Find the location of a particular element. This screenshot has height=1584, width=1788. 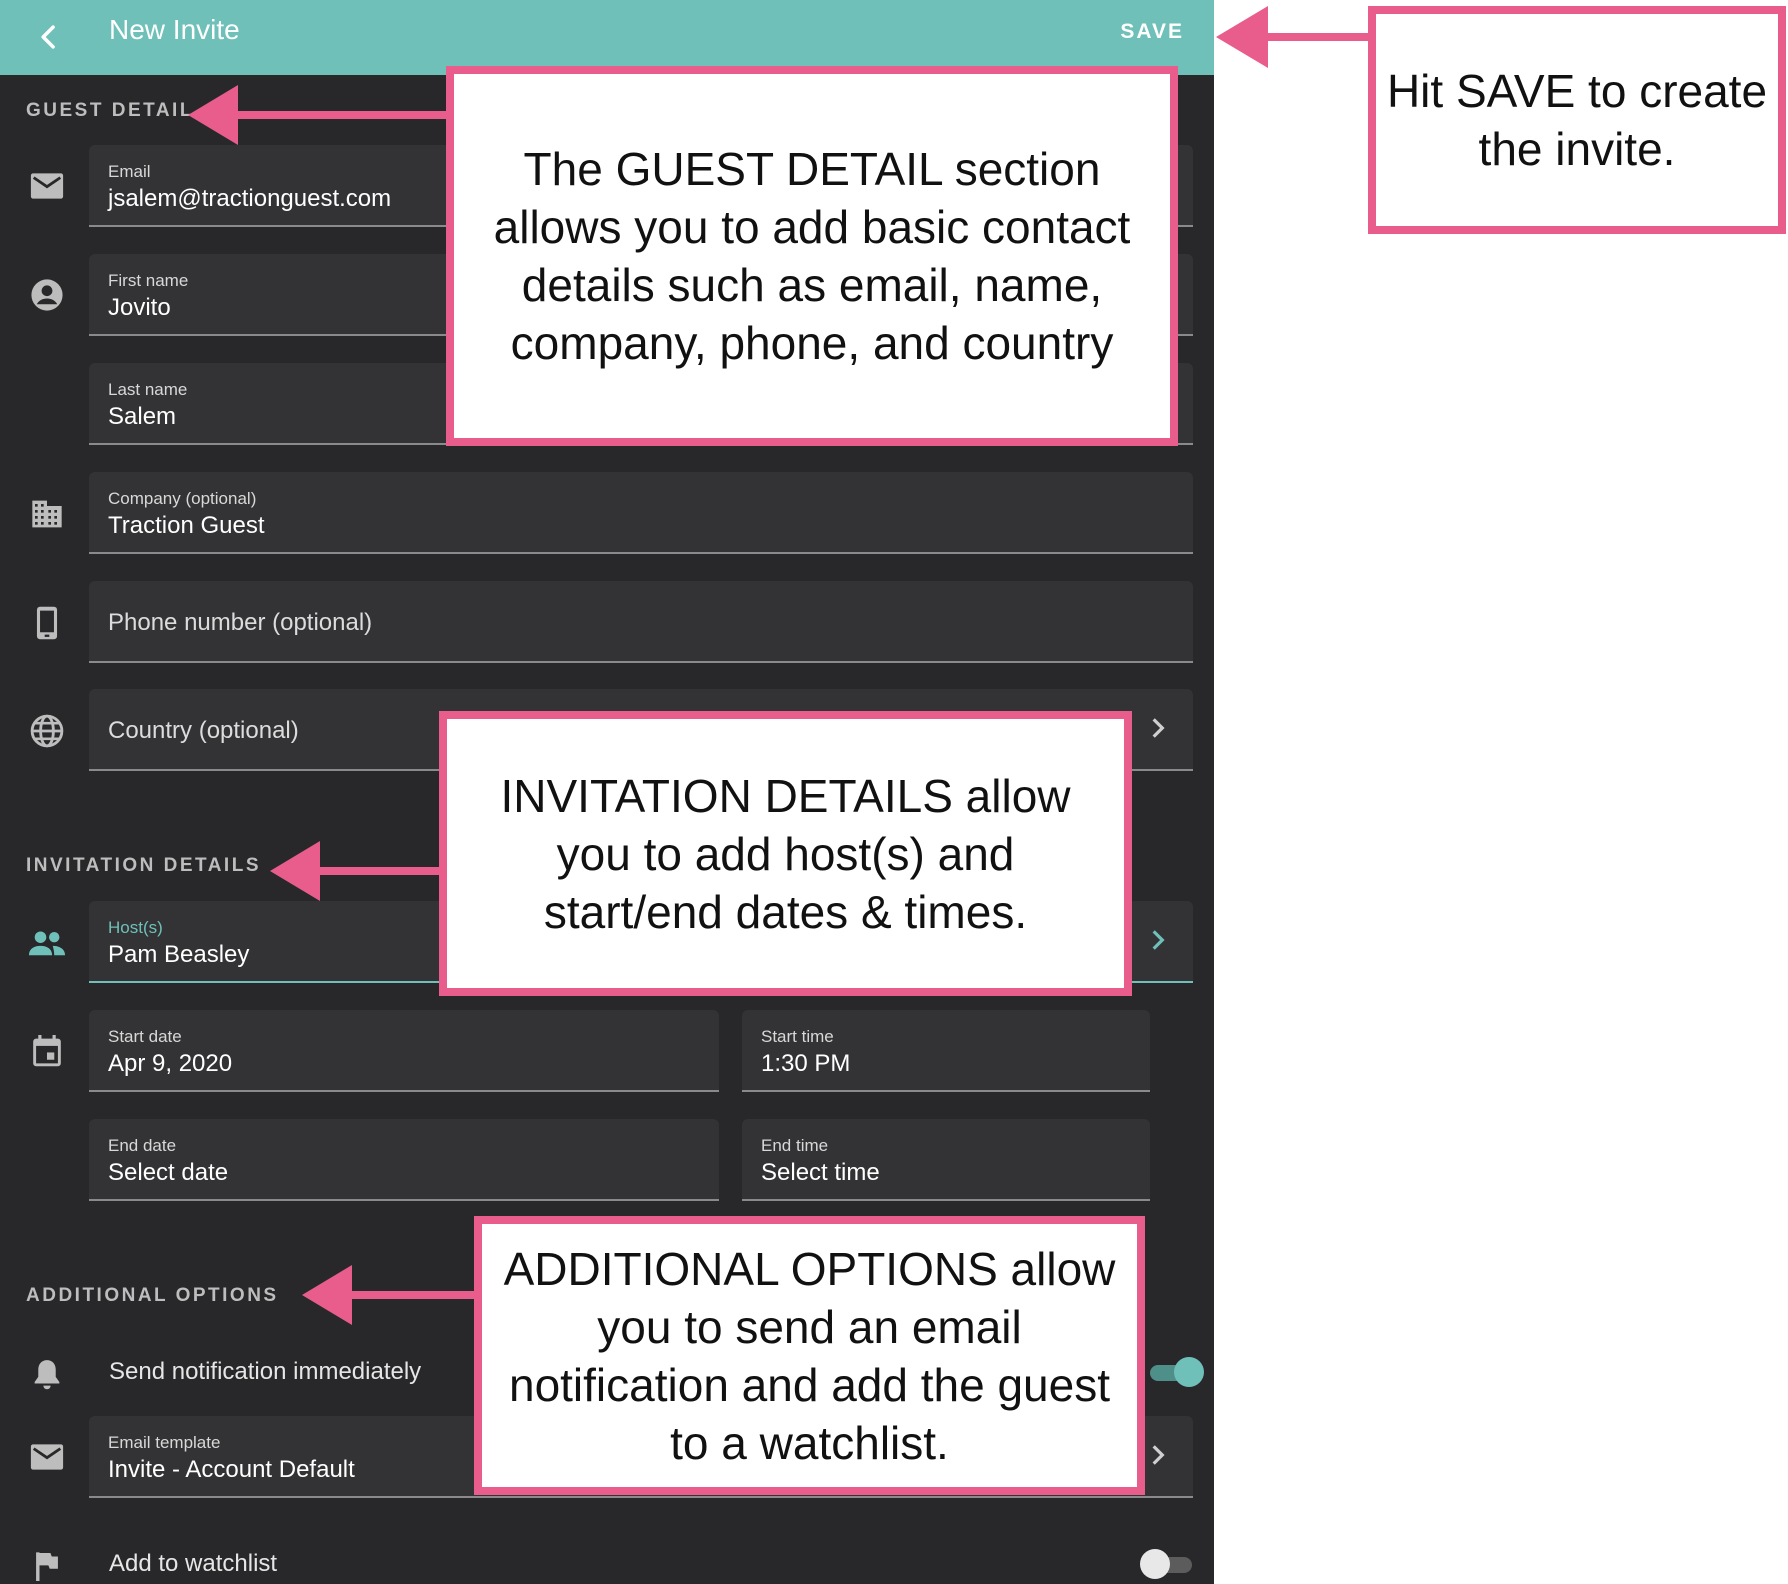

company-field: Company (optional) Traction Guest is located at coordinates (641, 513).